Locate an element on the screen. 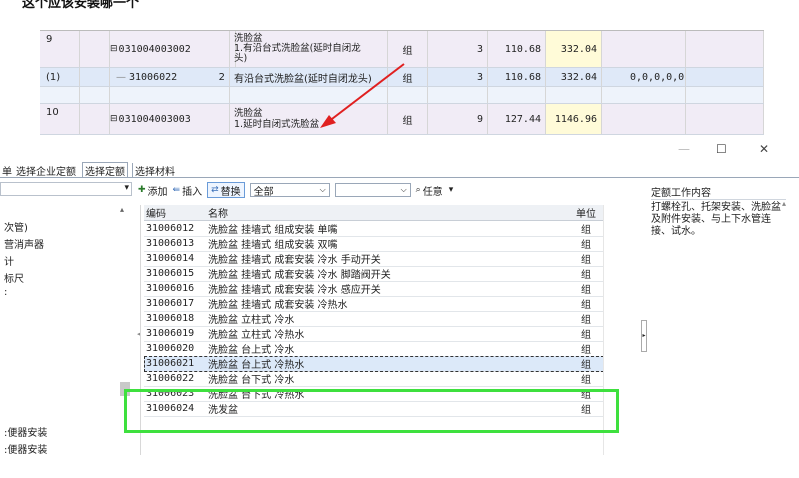  tab-bar: 单 选择企业定额 选择定额 选择材料 is located at coordinates (399, 169).